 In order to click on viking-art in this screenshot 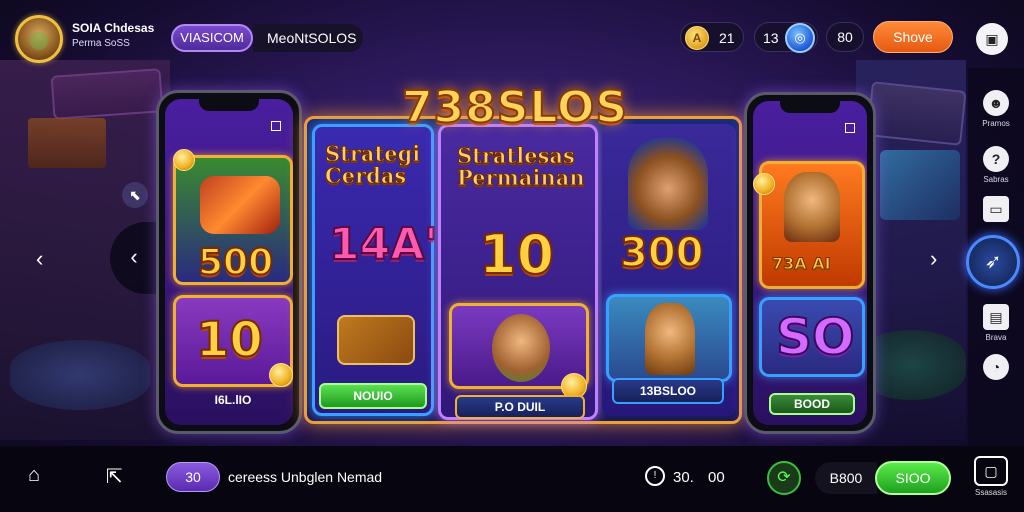, I will do `click(670, 339)`.